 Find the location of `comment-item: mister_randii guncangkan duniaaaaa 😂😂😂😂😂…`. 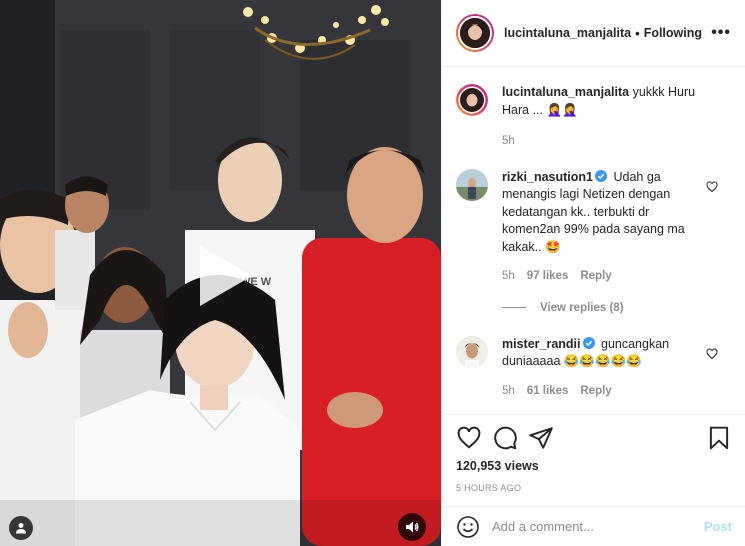

comment-item: mister_randii guncangkan duniaaaaa 😂😂😂😂😂… is located at coordinates (594, 368).